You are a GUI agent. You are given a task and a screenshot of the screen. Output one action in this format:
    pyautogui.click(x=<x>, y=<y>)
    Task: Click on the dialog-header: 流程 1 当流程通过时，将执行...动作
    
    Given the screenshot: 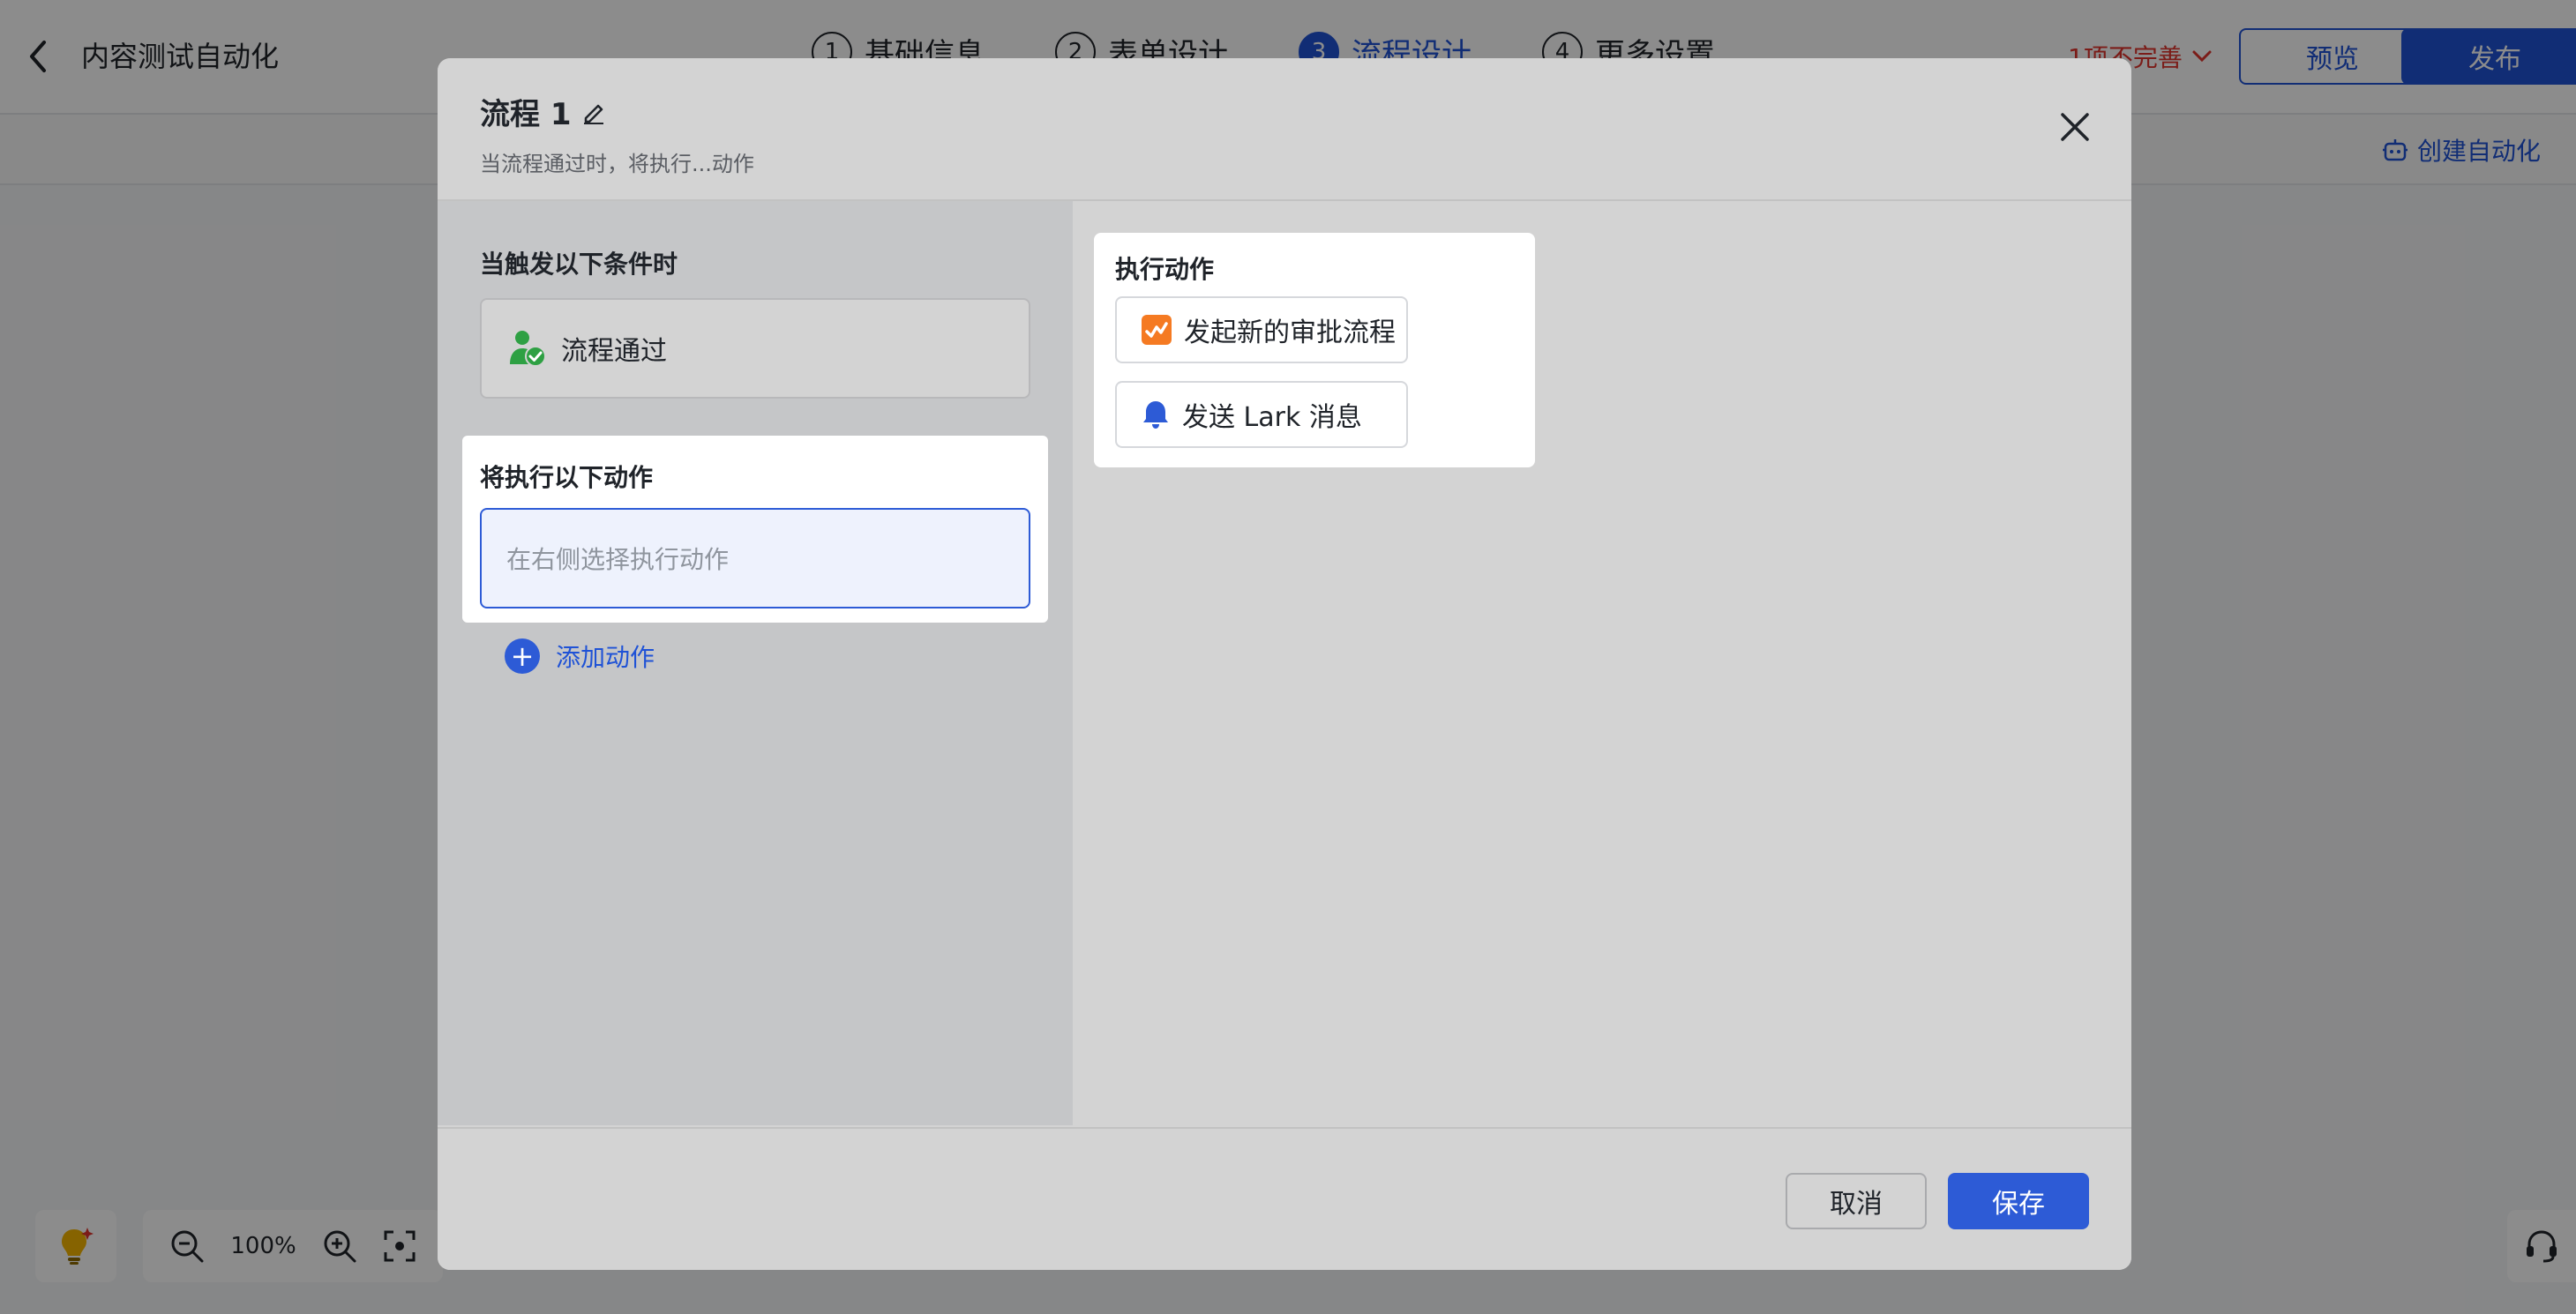 What is the action you would take?
    pyautogui.click(x=1285, y=129)
    